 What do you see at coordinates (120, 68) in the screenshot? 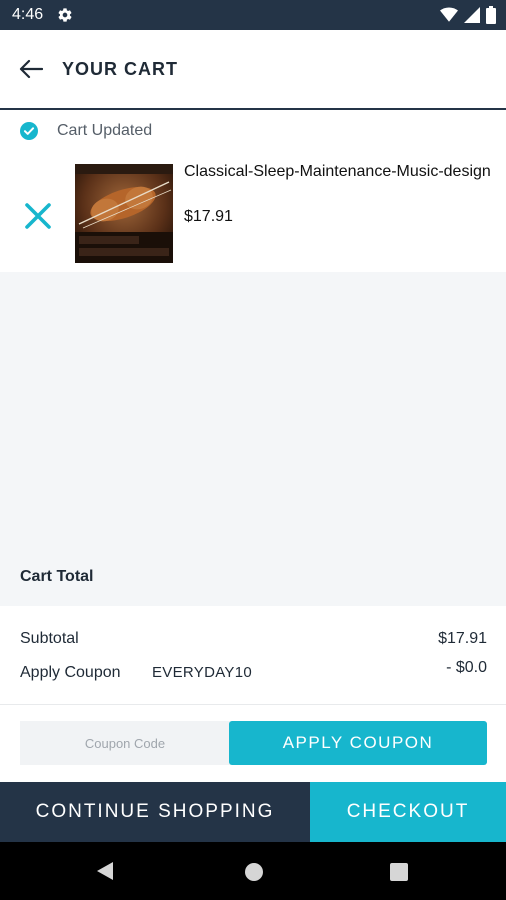
I see `page-title: YOUR CART` at bounding box center [120, 68].